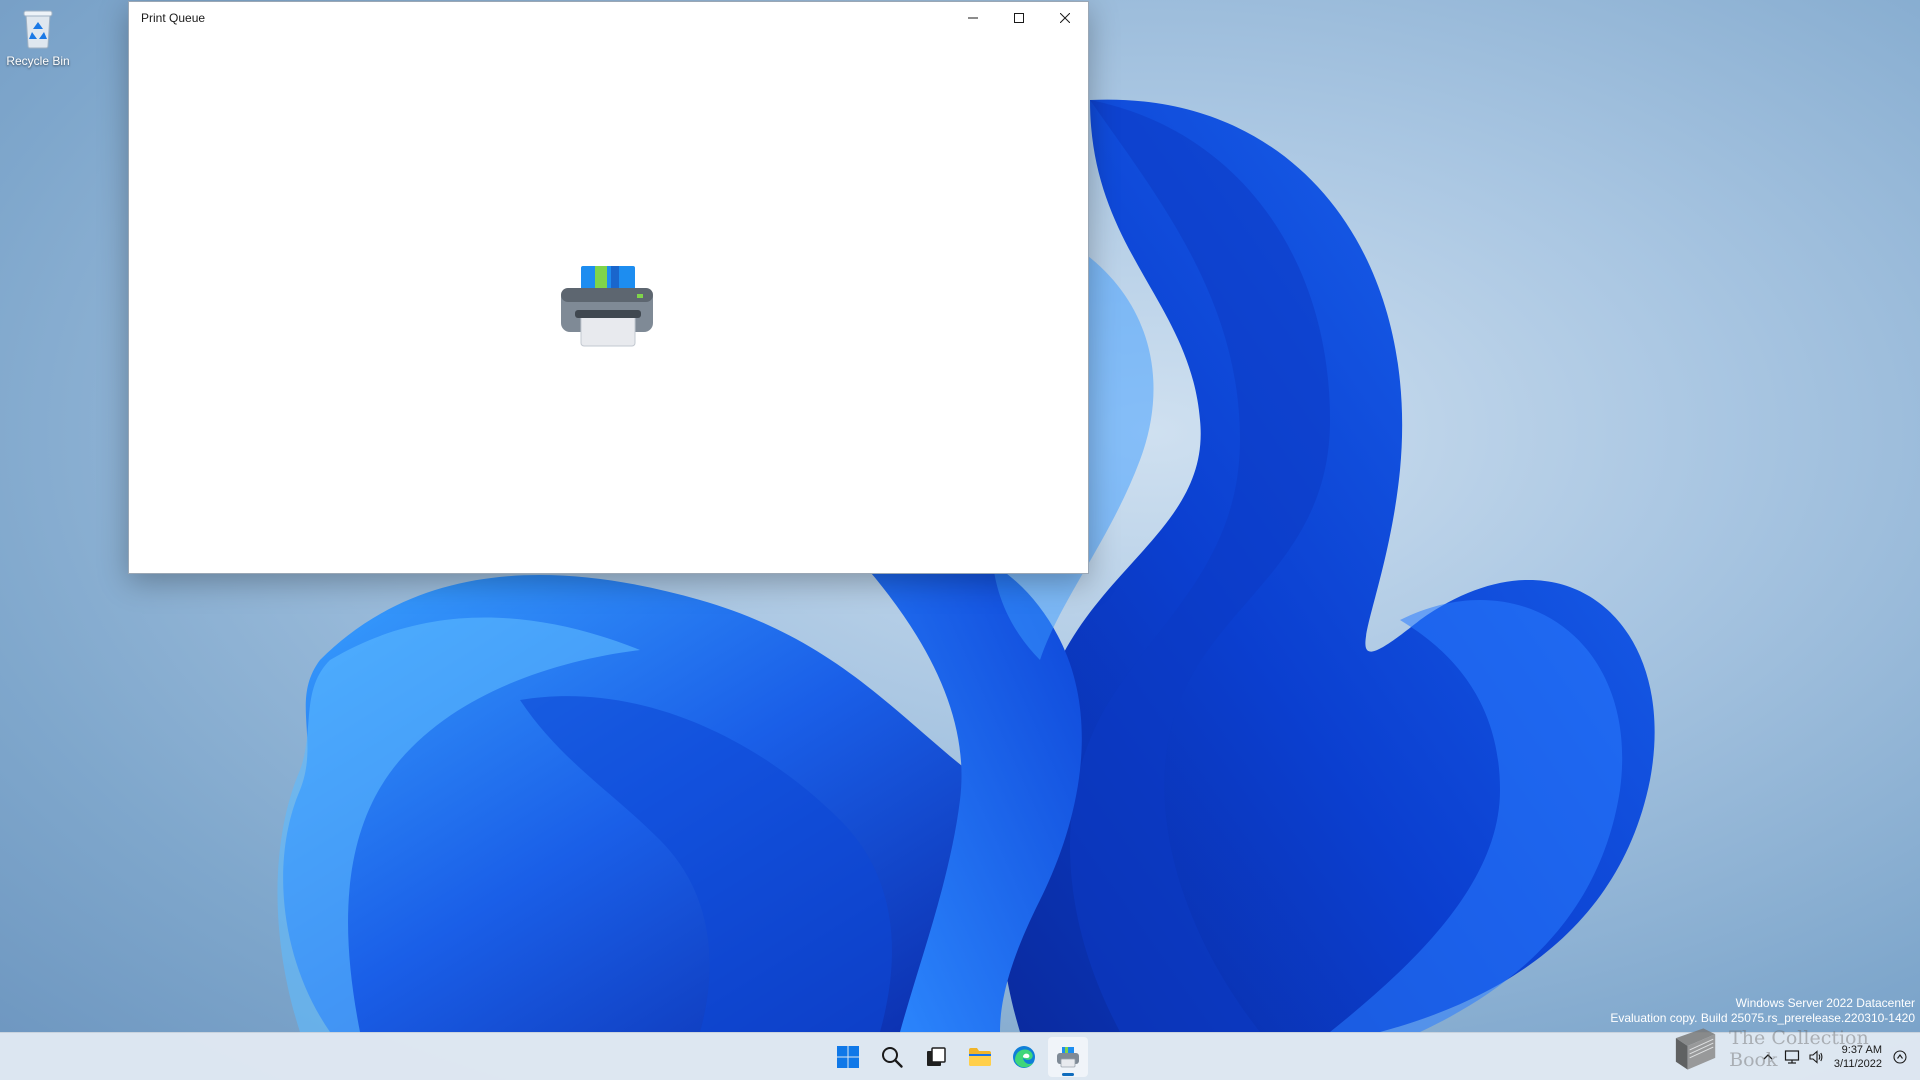  What do you see at coordinates (173, 18) in the screenshot?
I see `window-title: Print Queue` at bounding box center [173, 18].